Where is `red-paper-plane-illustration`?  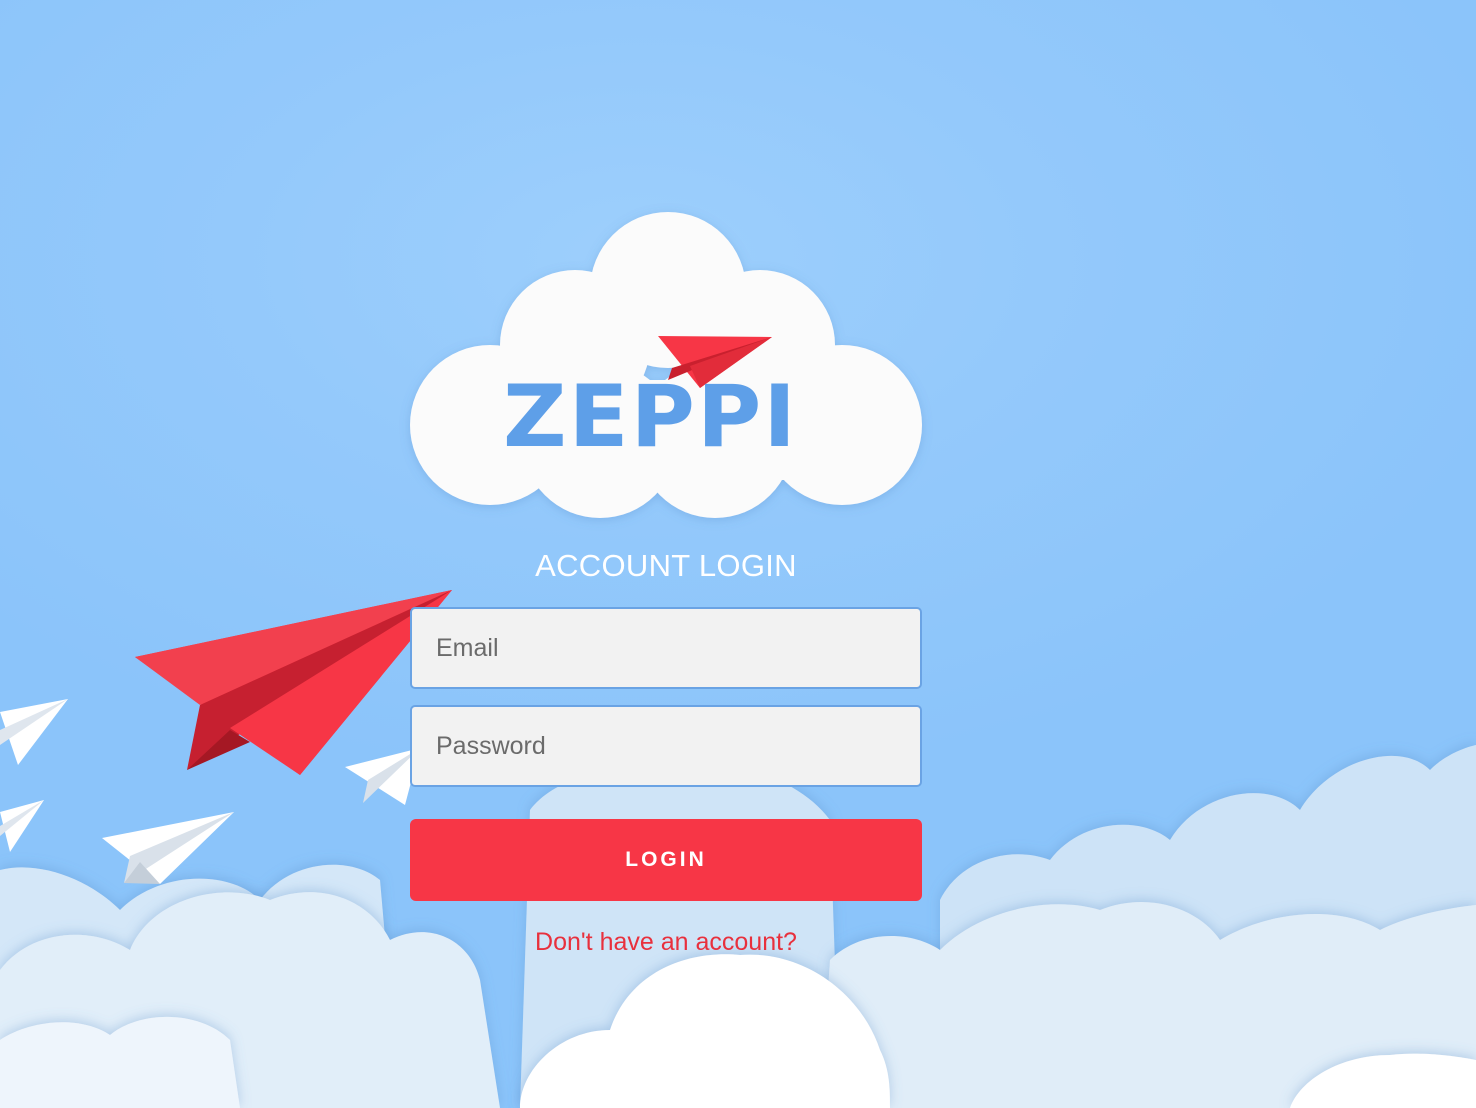 red-paper-plane-illustration is located at coordinates (293, 682).